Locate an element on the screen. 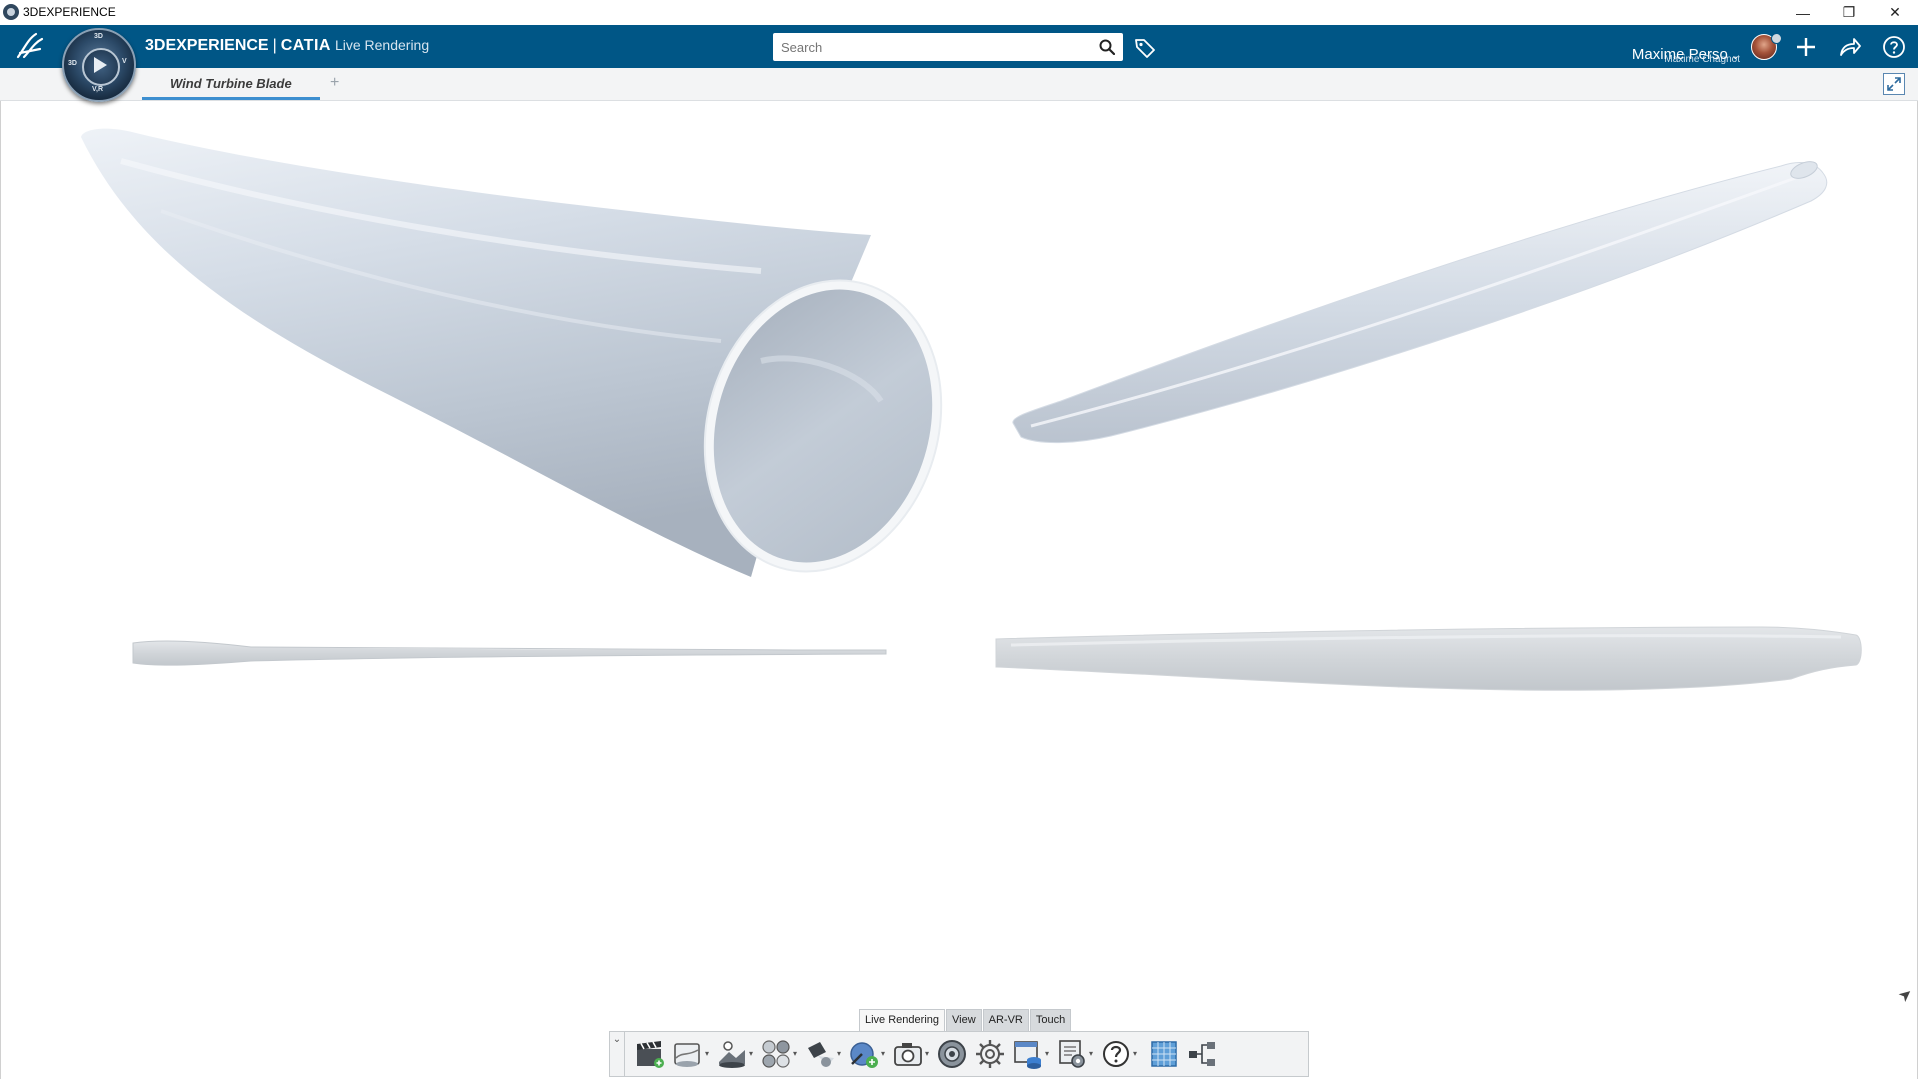 Image resolution: width=1918 pixels, height=1079 pixels. blade-oblique-view is located at coordinates (1420, 301).